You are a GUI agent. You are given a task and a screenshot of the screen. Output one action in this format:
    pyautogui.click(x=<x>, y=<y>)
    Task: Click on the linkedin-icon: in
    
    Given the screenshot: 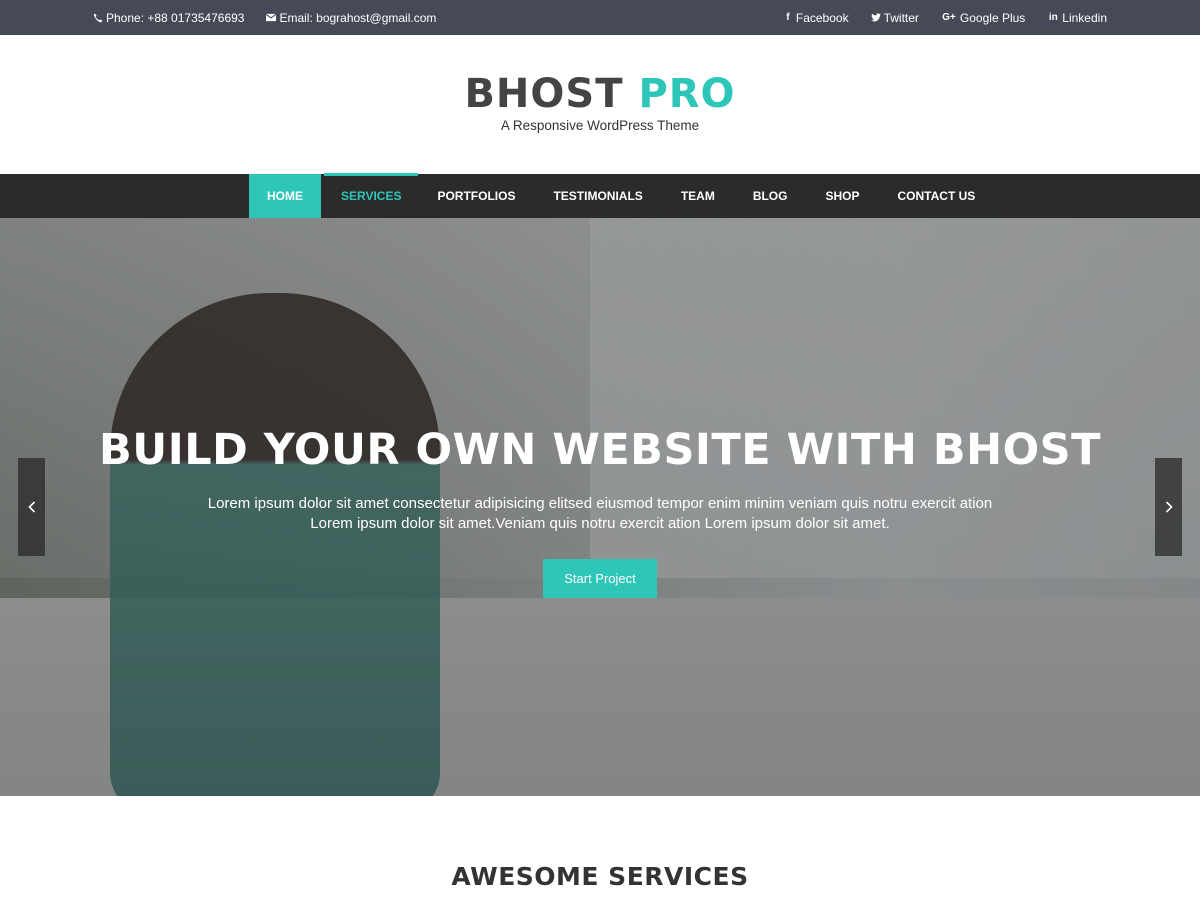 What is the action you would take?
    pyautogui.click(x=1053, y=17)
    